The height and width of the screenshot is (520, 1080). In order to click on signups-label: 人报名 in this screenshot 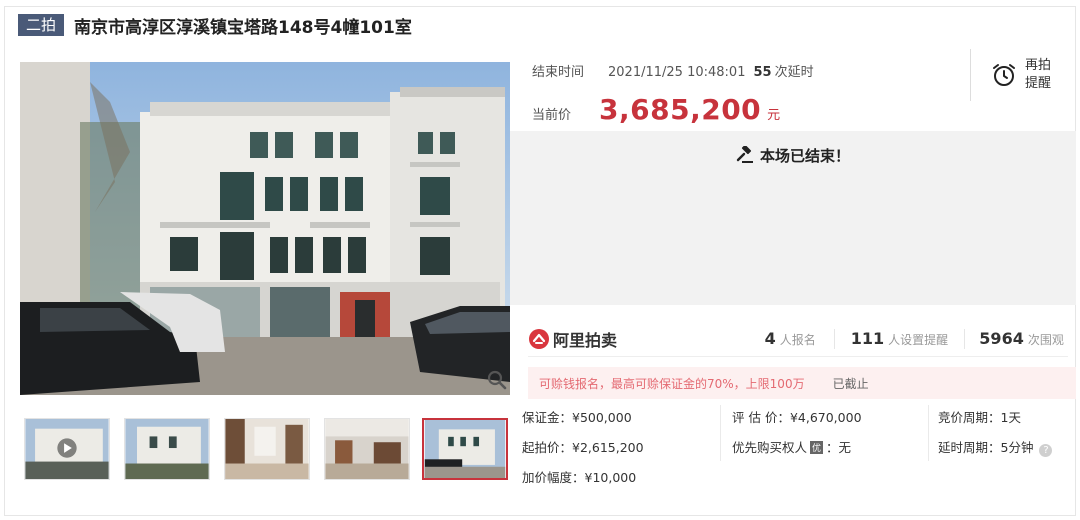, I will do `click(797, 340)`.